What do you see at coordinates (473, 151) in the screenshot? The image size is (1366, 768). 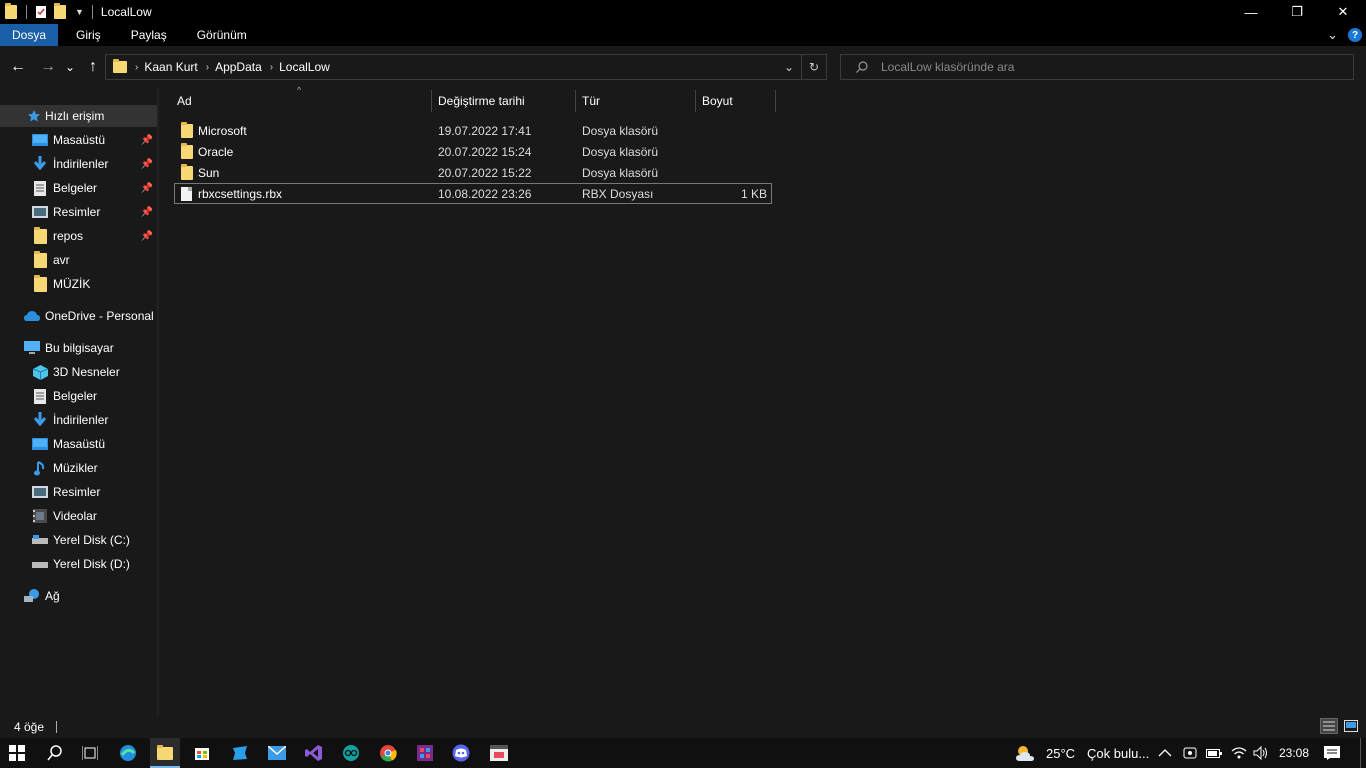 I see `file-row-oracle: Oracle 20.07.2022 15:24 Dosya klasörü` at bounding box center [473, 151].